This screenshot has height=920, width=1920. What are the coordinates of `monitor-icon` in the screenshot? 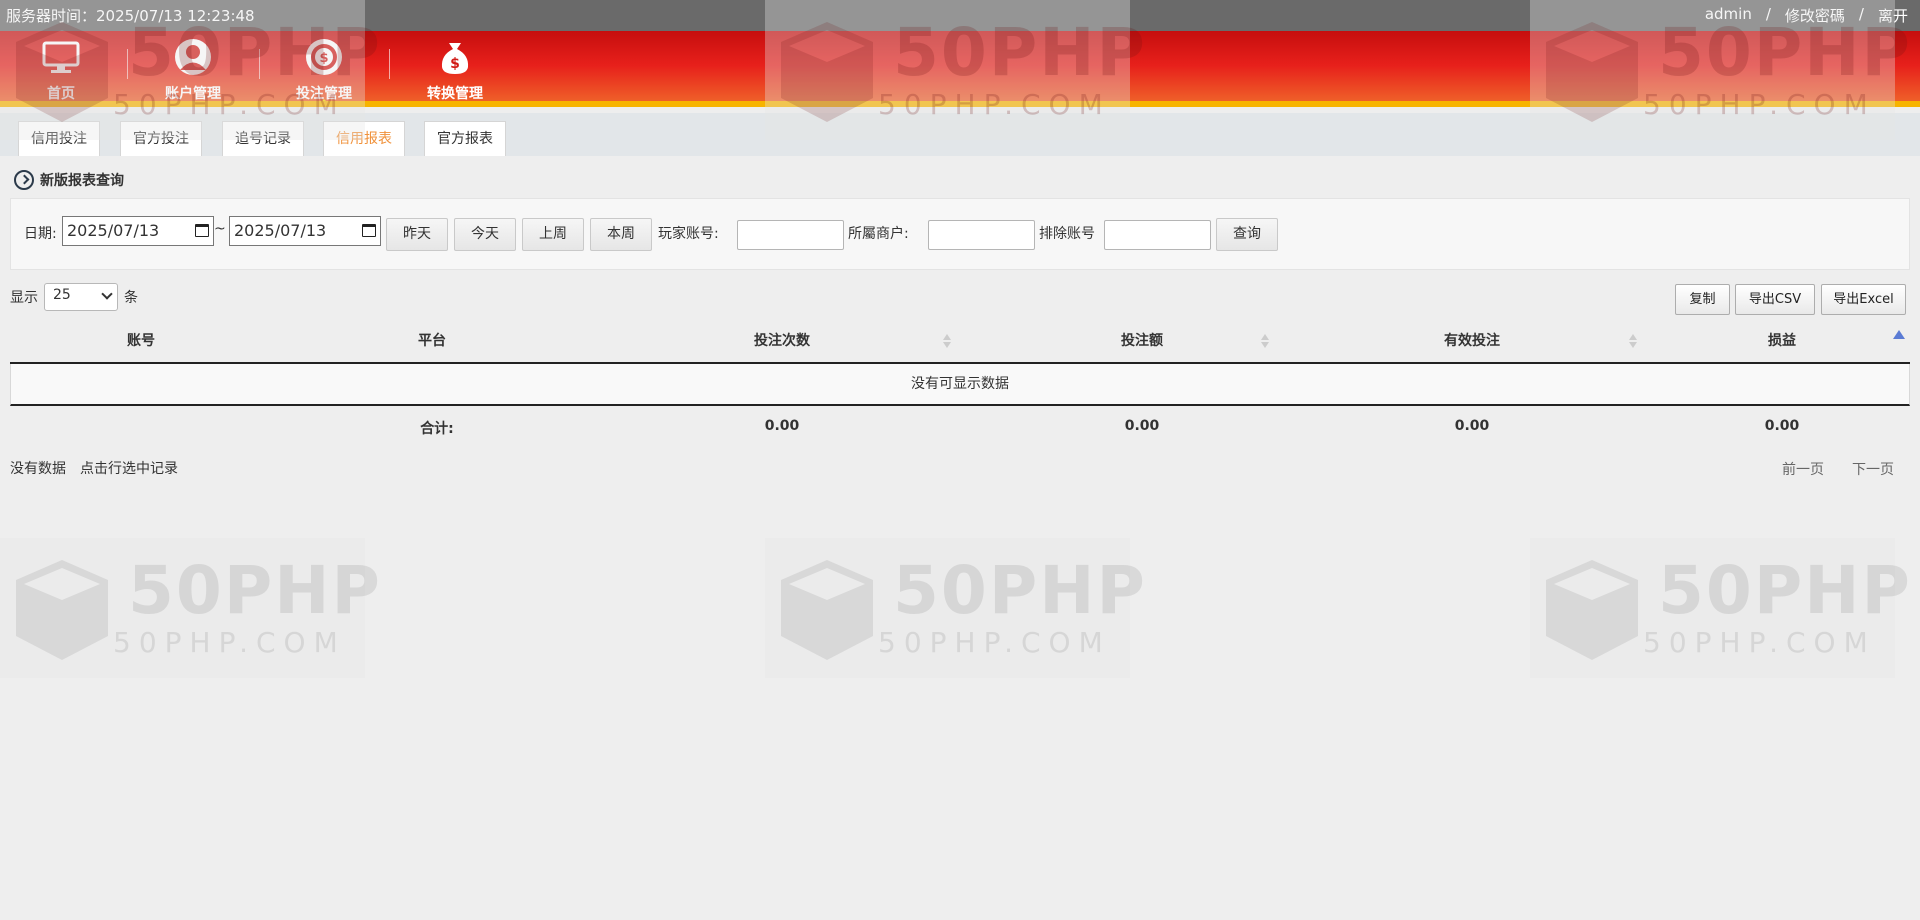 It's located at (61, 57).